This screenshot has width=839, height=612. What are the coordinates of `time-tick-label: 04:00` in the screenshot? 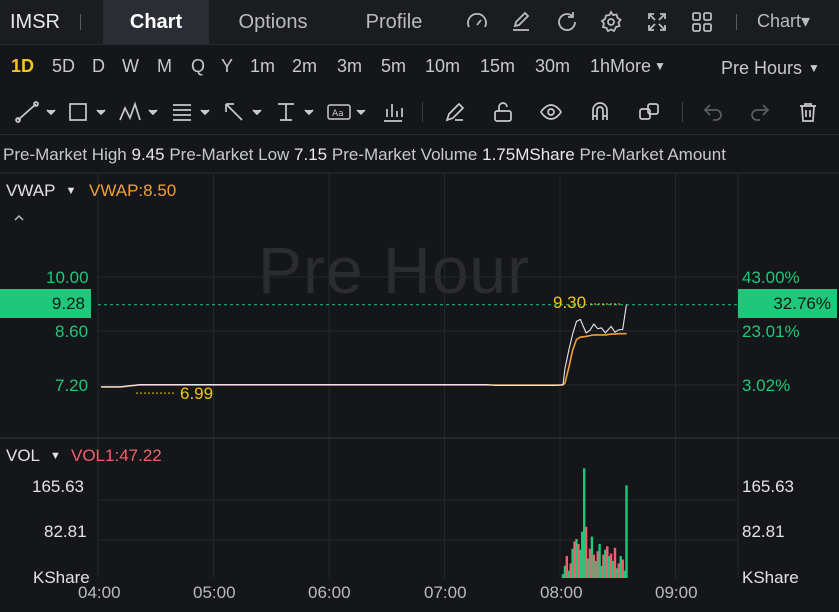 It's located at (99, 592).